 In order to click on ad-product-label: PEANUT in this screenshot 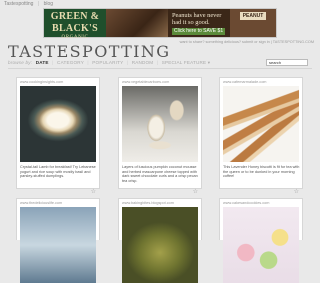, I will do `click(253, 16)`.